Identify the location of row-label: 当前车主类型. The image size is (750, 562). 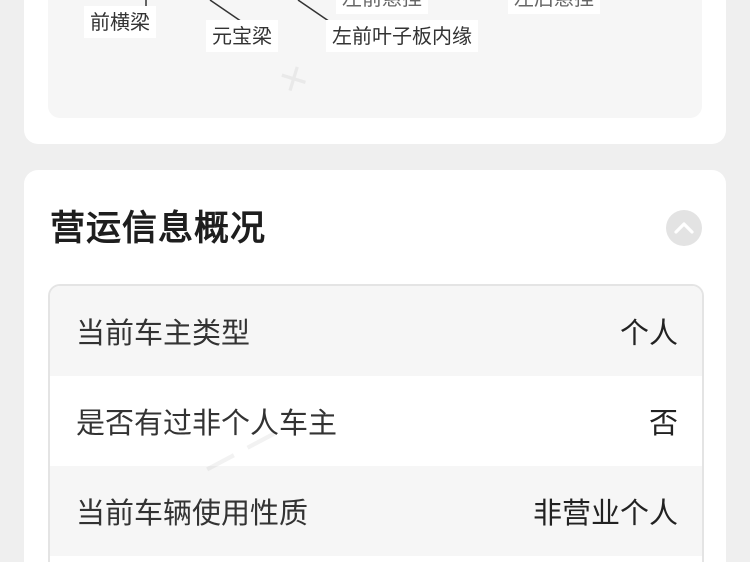
(163, 333).